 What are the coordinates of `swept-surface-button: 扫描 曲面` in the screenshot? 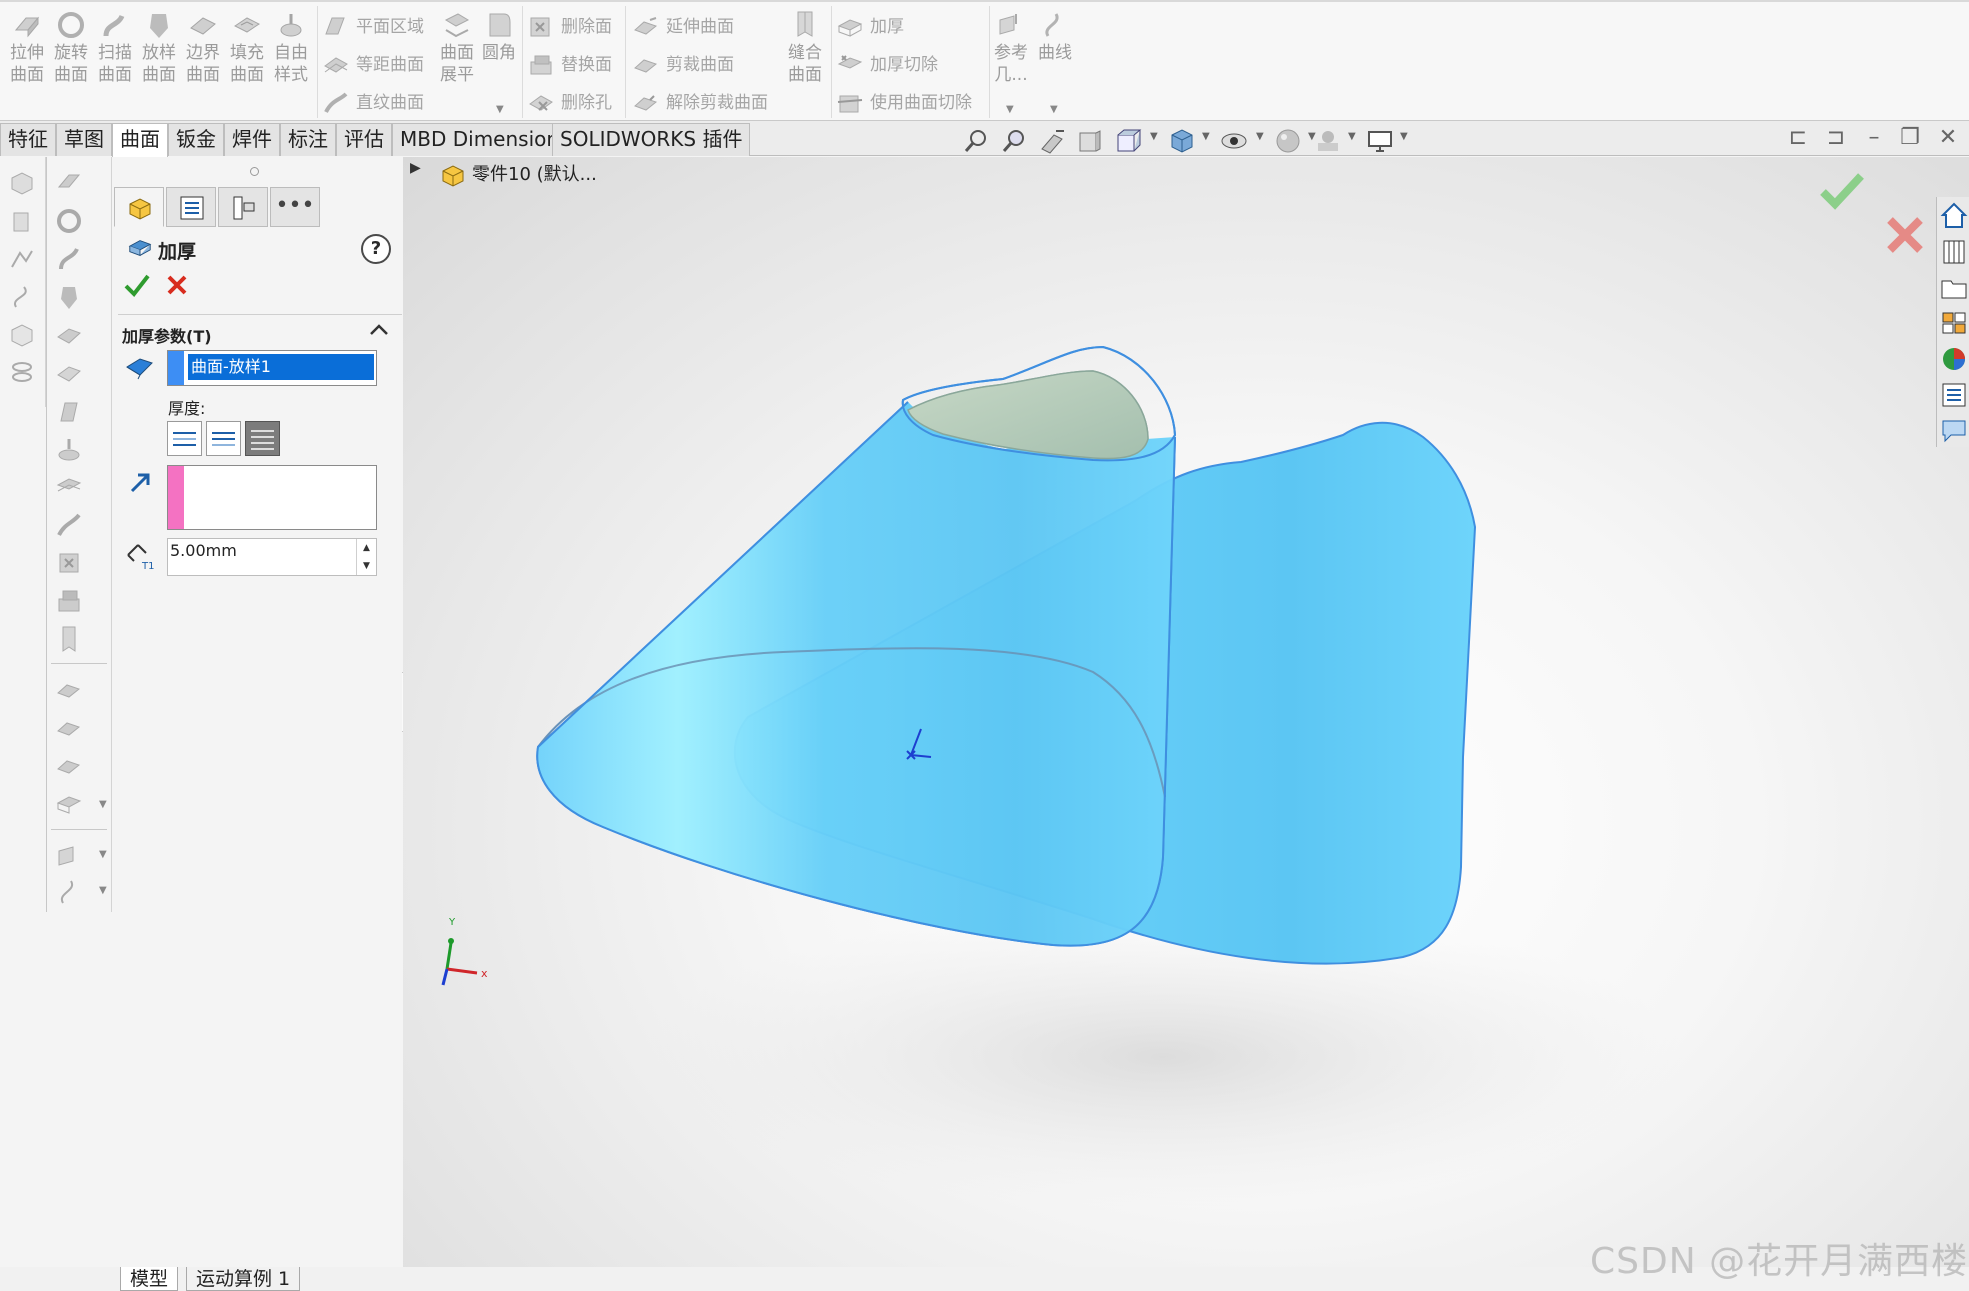 It's located at (115, 48).